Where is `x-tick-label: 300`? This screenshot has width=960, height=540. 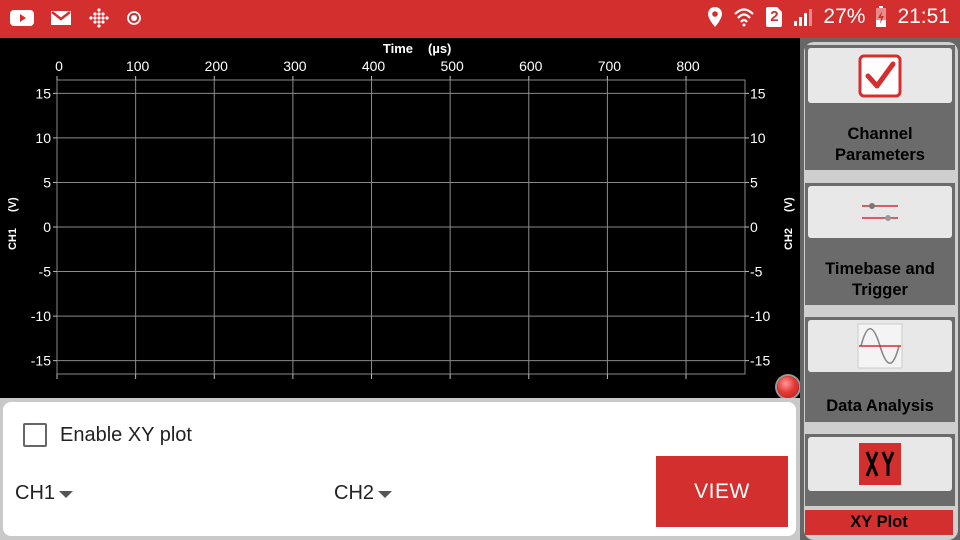 x-tick-label: 300 is located at coordinates (295, 66).